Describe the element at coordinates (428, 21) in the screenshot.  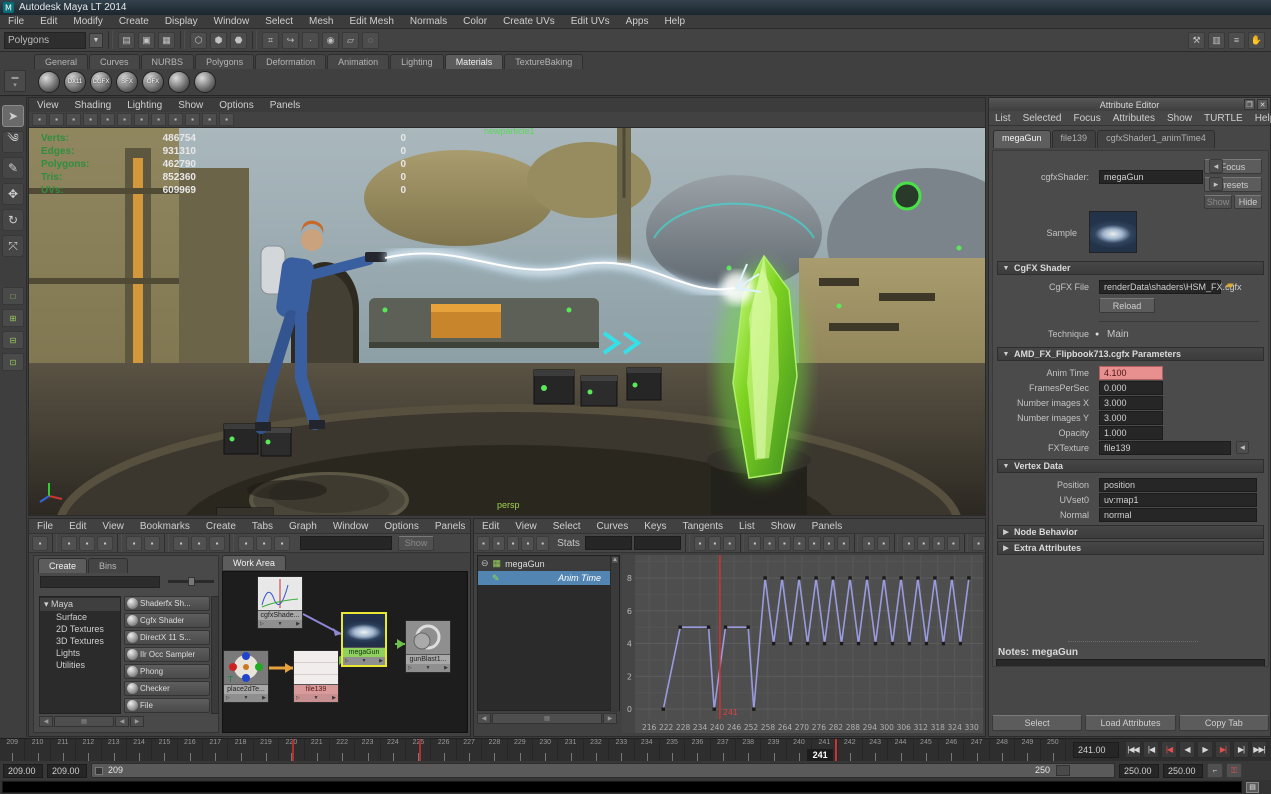
I see `menu-normals: Normals` at that location.